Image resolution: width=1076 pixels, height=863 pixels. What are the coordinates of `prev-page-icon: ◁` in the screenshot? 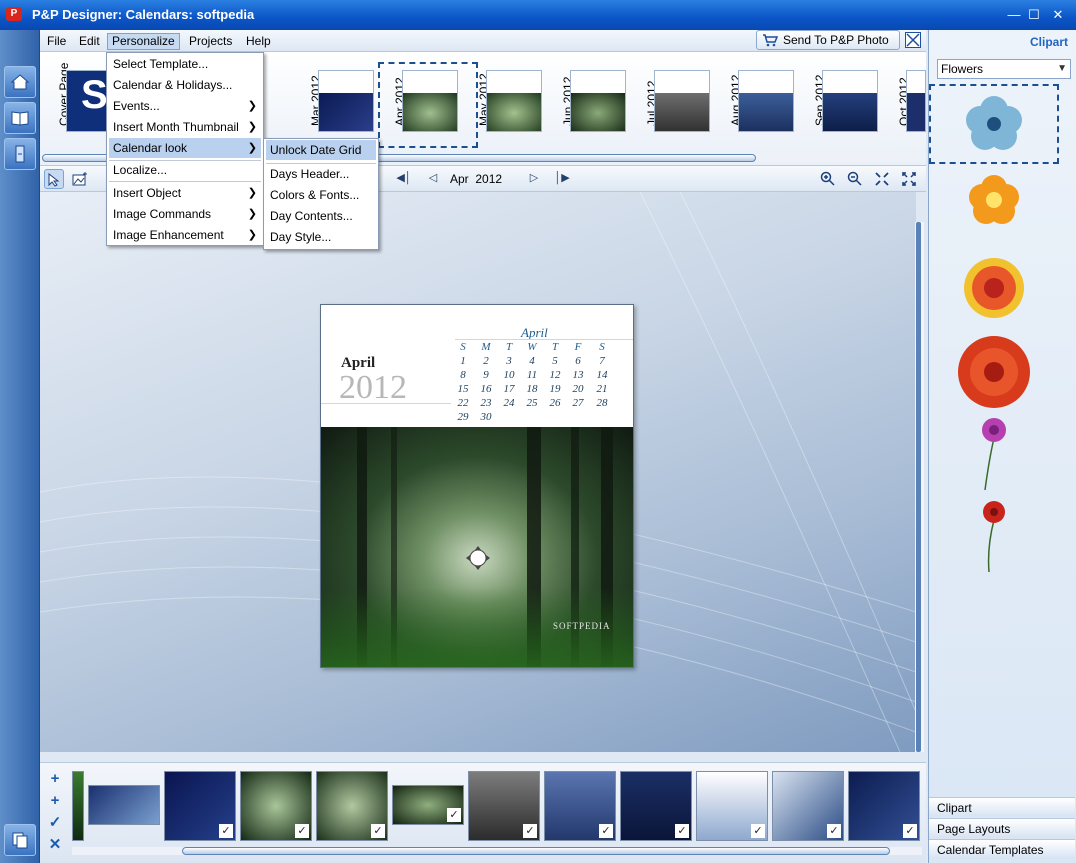 It's located at (433, 179).